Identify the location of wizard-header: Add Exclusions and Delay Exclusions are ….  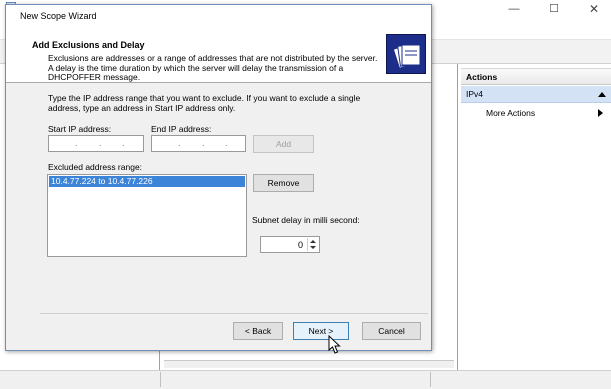
(218, 56).